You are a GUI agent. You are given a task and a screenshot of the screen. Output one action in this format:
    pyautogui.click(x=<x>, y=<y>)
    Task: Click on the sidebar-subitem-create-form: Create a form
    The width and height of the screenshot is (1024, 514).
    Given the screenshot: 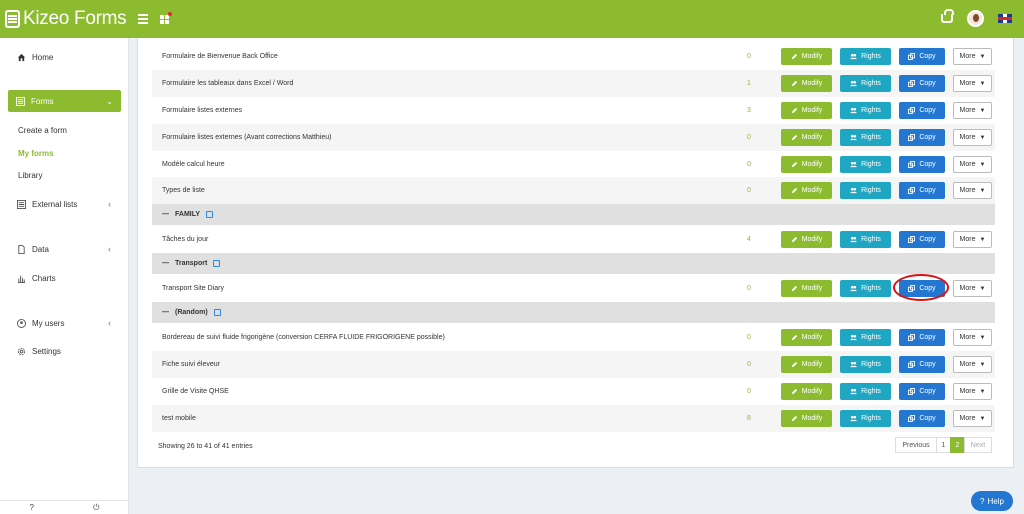 What is the action you would take?
    pyautogui.click(x=42, y=130)
    